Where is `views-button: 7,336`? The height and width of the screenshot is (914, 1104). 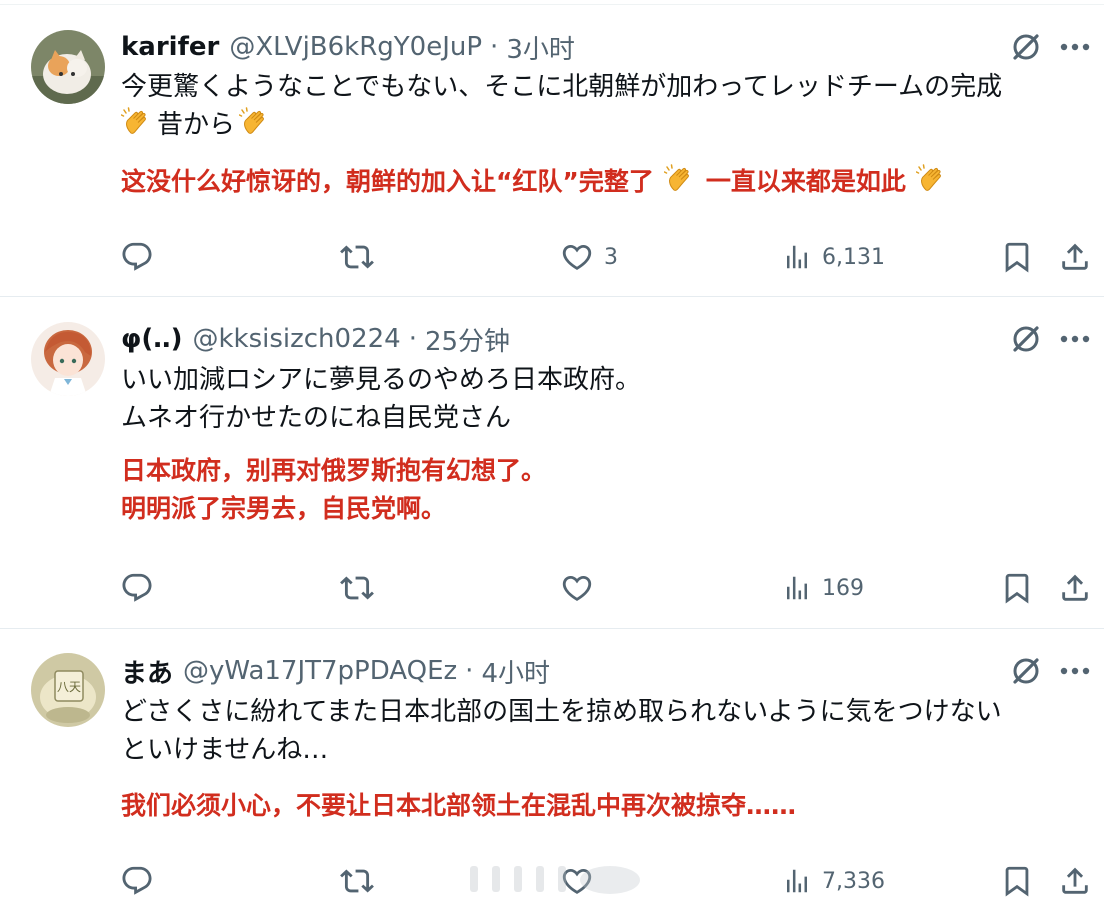
views-button: 7,336 is located at coordinates (833, 881).